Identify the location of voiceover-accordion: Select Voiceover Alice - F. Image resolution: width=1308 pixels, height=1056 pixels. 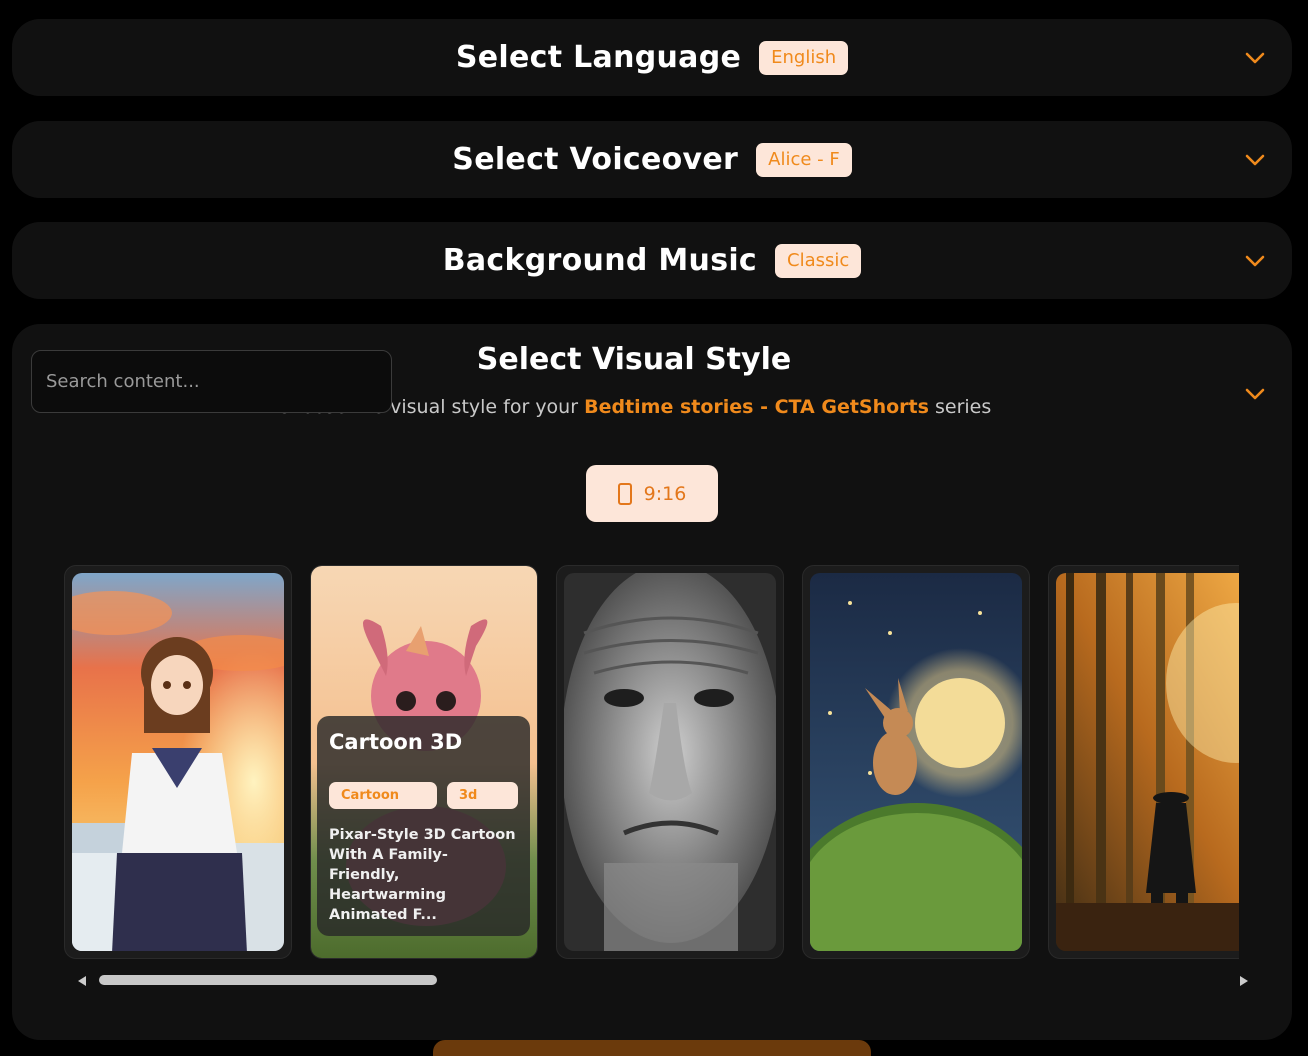
(652, 159).